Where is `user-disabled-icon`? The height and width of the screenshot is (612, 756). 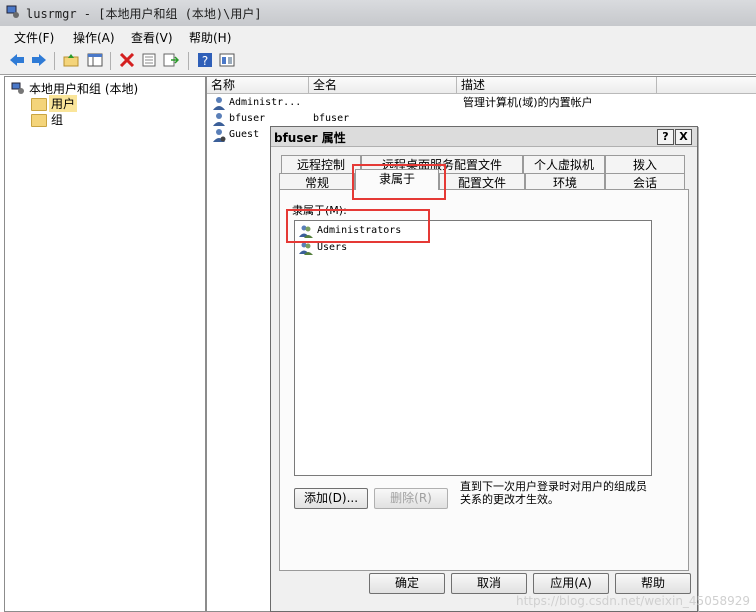
user-disabled-icon is located at coordinates (219, 135).